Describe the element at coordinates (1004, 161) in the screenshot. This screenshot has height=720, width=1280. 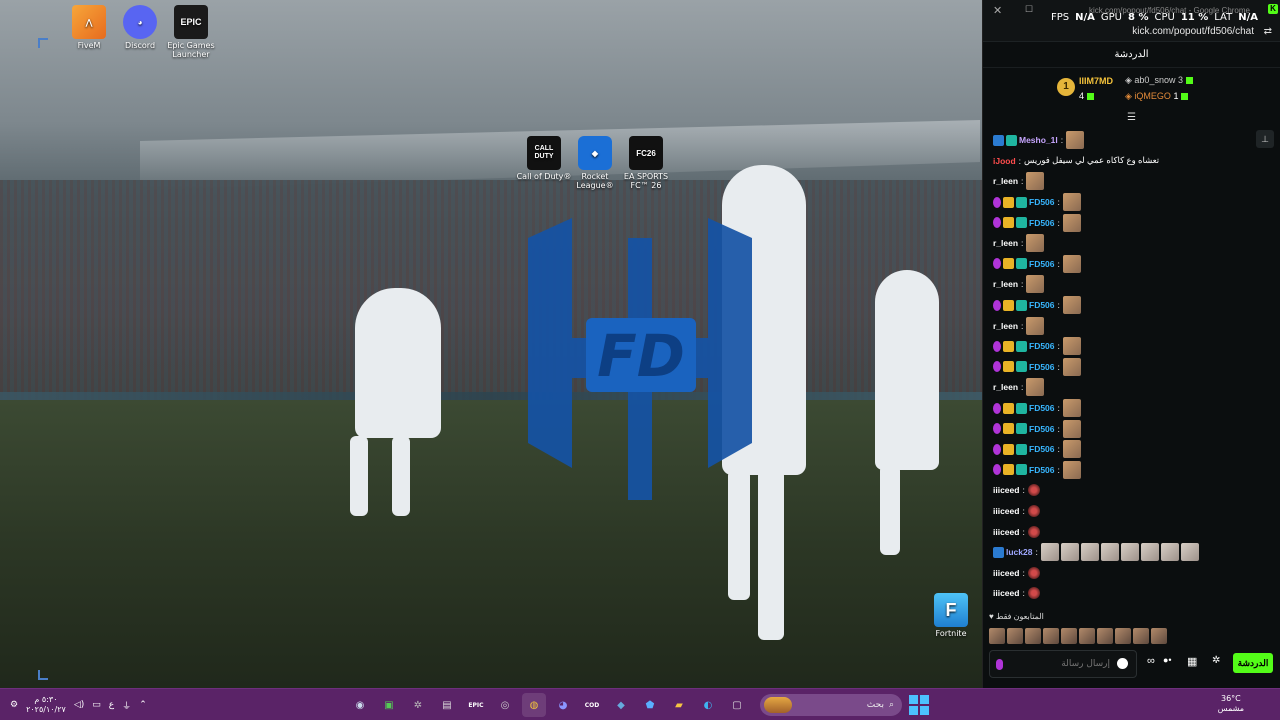
I see `chat-username: iJood` at that location.